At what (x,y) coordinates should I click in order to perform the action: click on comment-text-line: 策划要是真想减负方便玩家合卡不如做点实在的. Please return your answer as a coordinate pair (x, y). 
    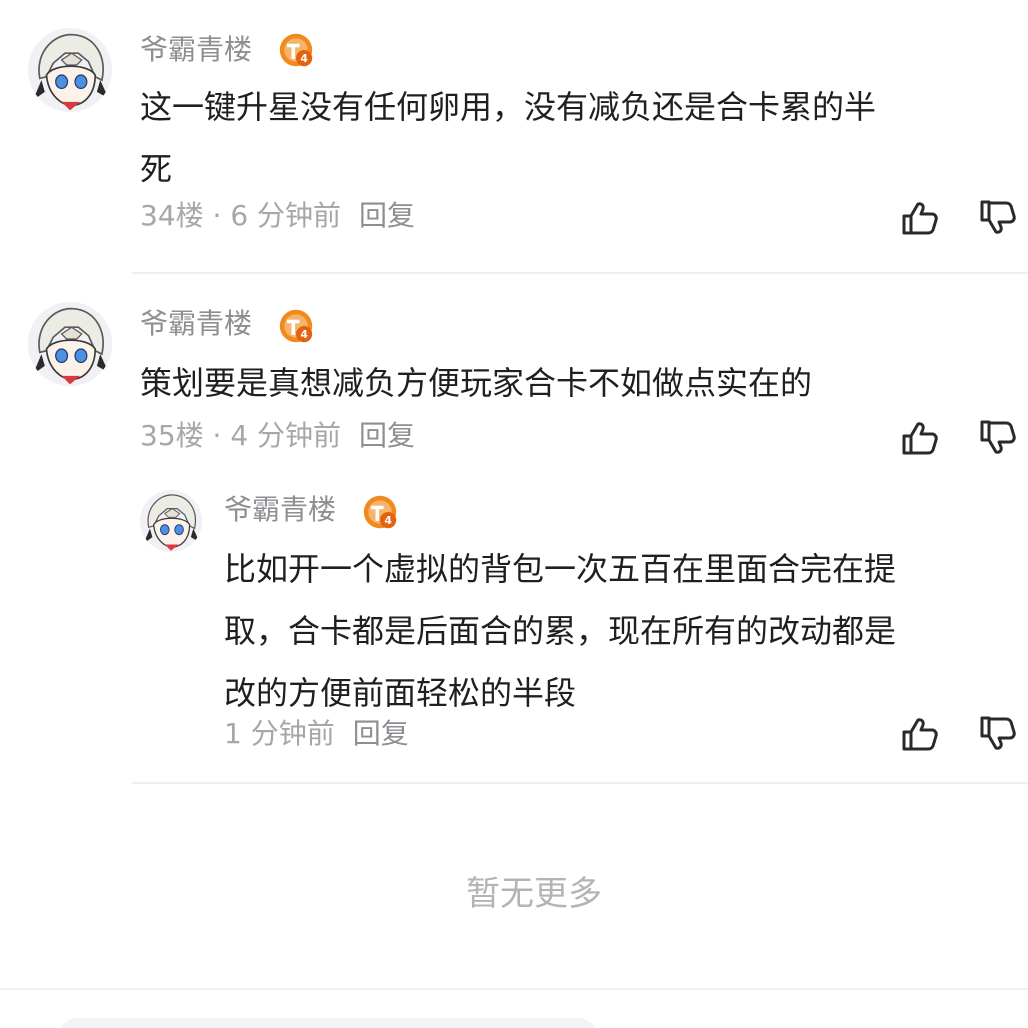
    Looking at the image, I should click on (476, 383).